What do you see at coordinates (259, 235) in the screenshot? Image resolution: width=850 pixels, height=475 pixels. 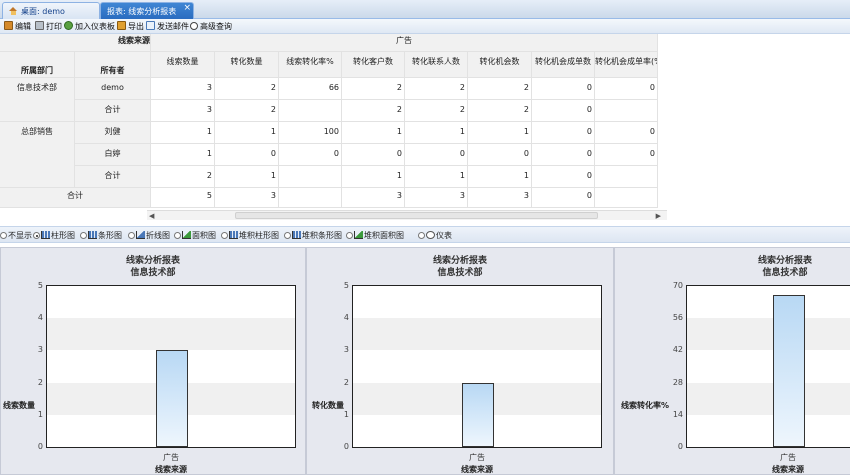 I see `chart-type-label: 堆积柱形图` at bounding box center [259, 235].